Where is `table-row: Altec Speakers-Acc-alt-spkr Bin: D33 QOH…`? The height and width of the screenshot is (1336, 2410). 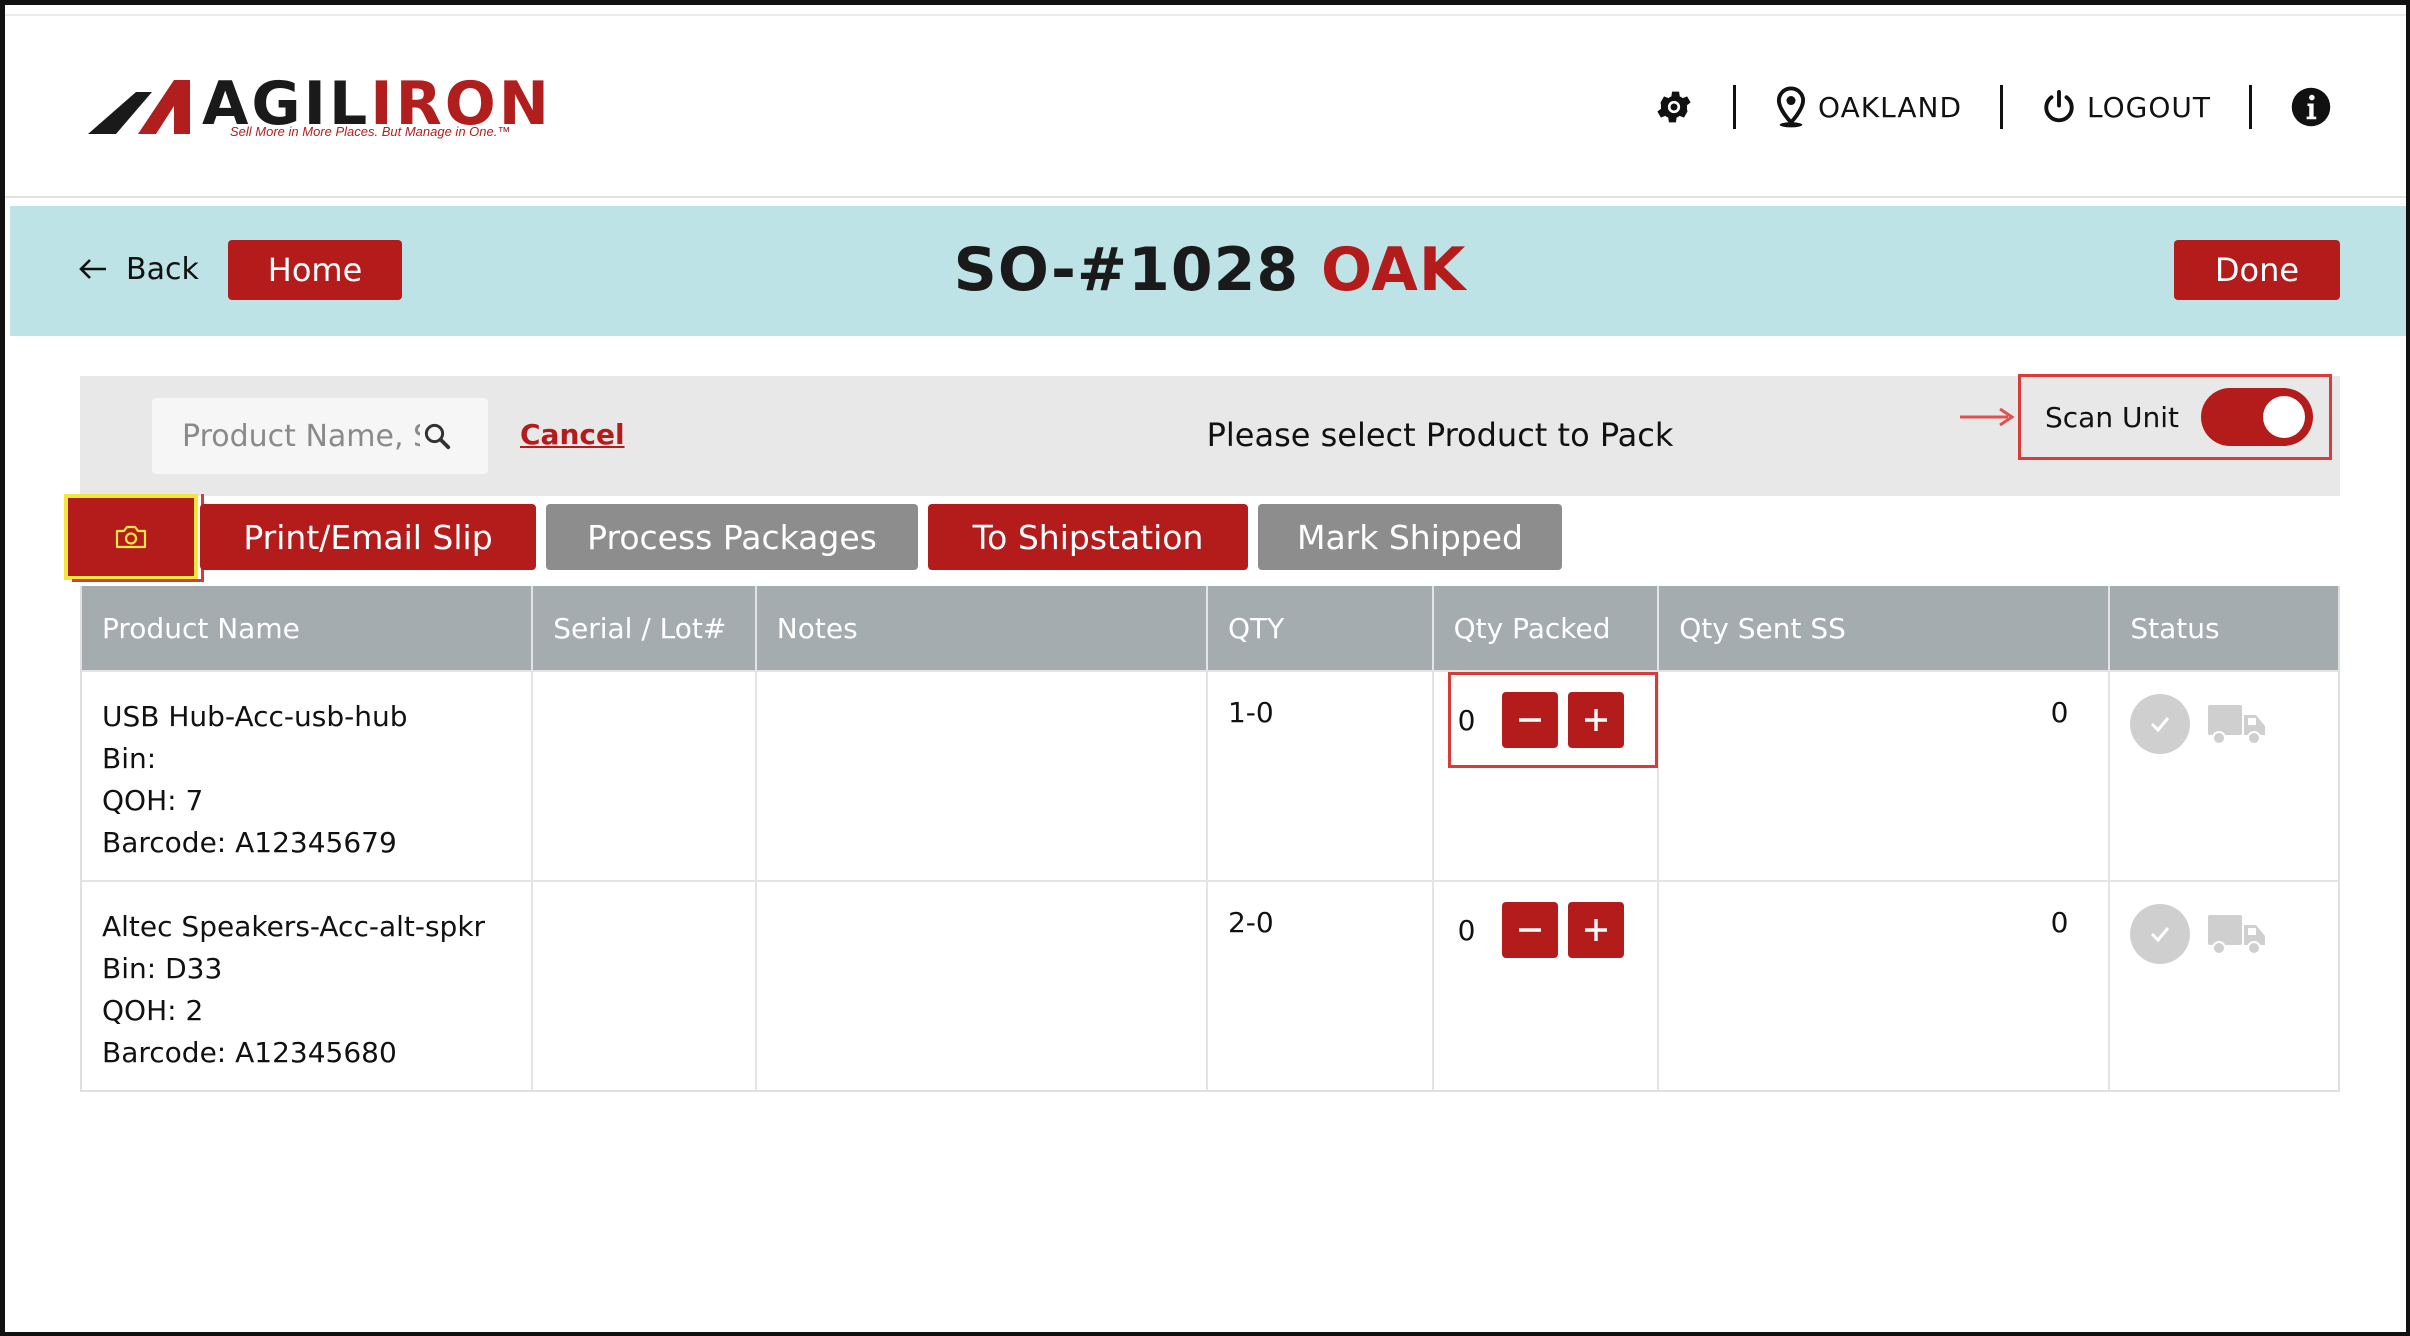
table-row: Altec Speakers-Acc-alt-spkr Bin: D33 QOH… is located at coordinates (1210, 985).